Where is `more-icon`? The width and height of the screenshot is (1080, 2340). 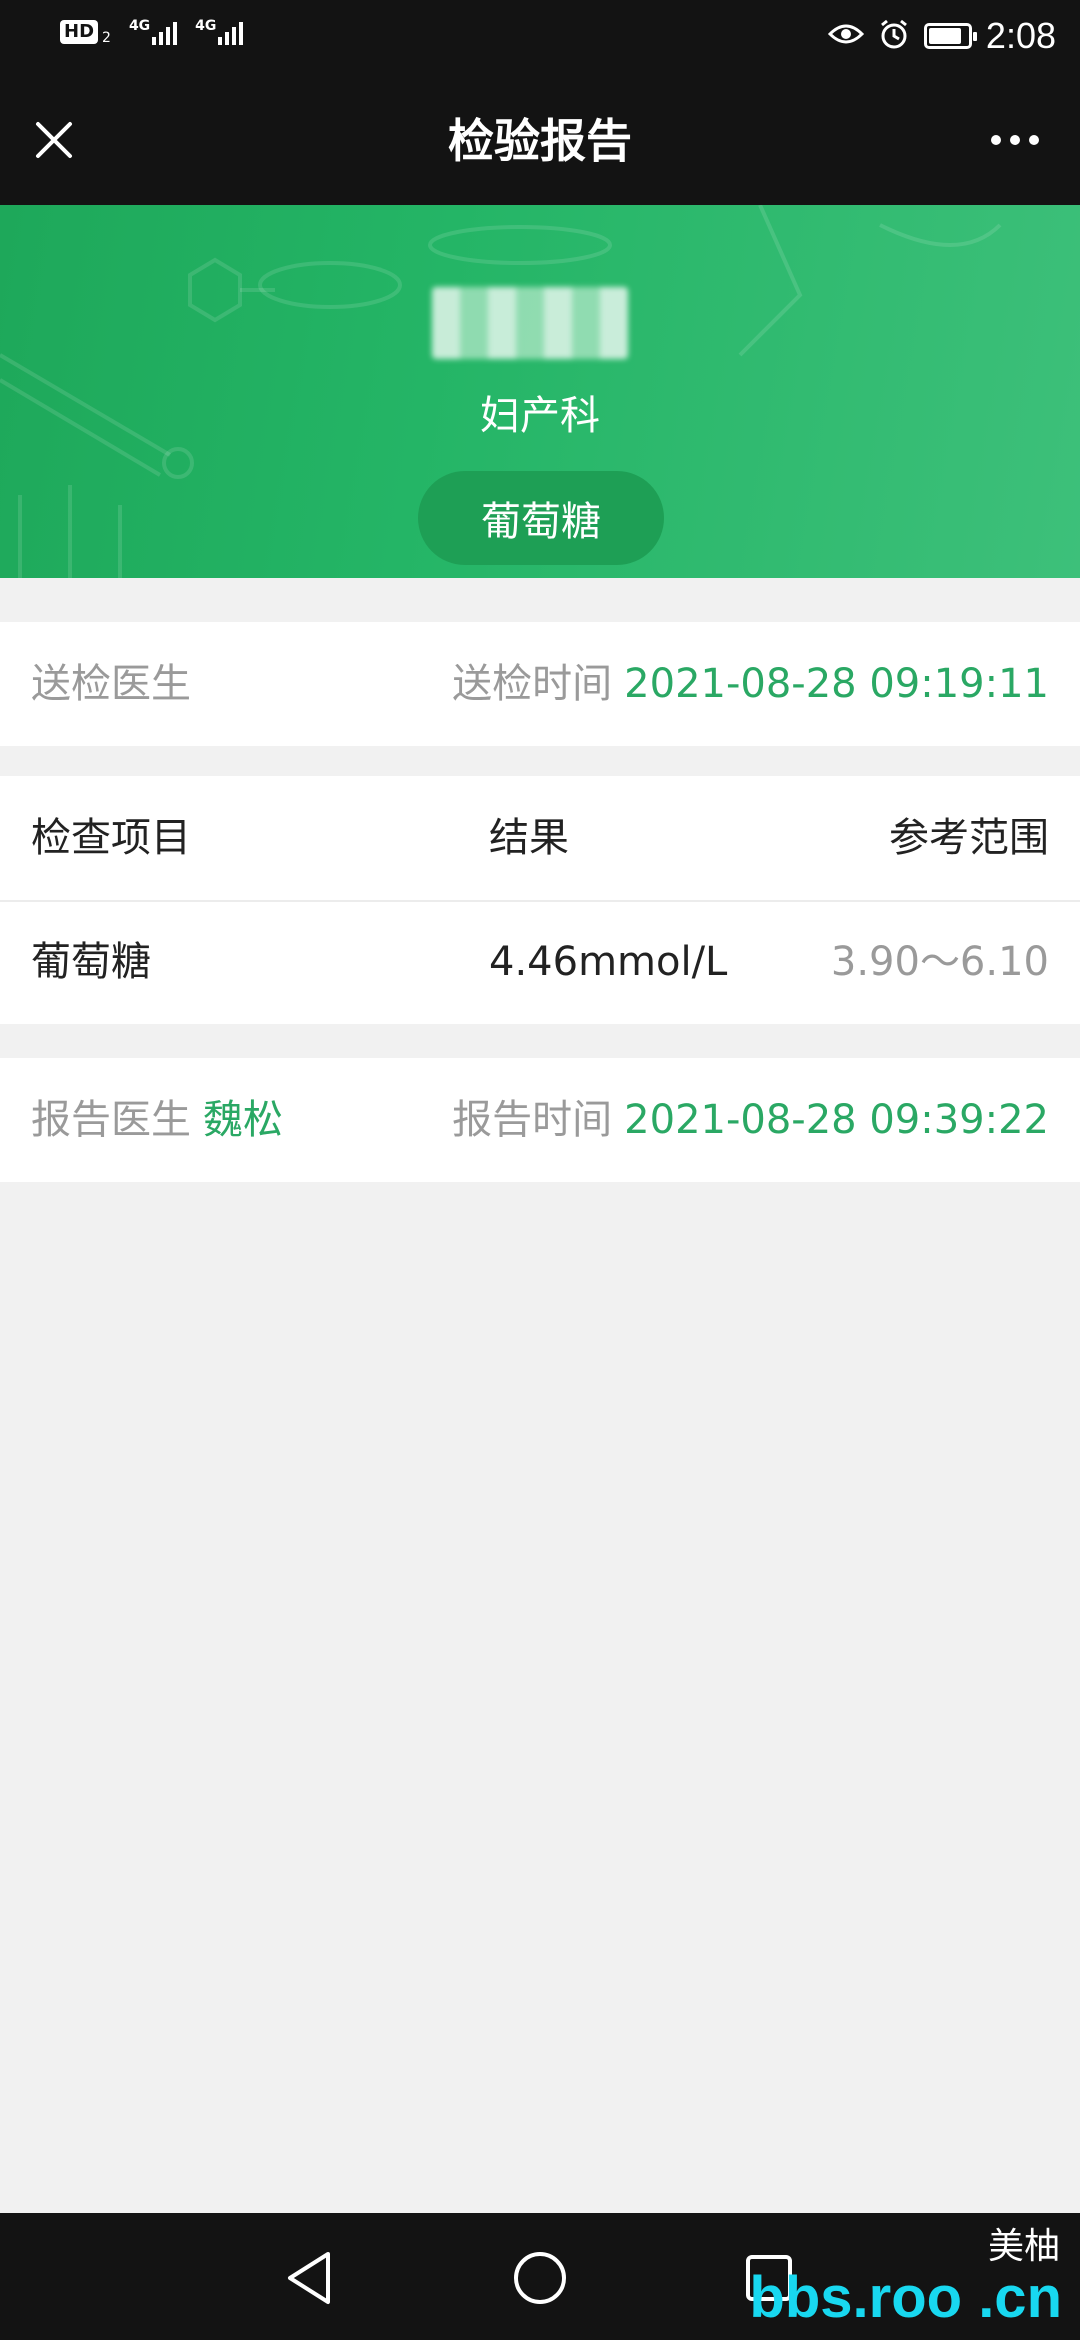
more-icon is located at coordinates (1015, 140).